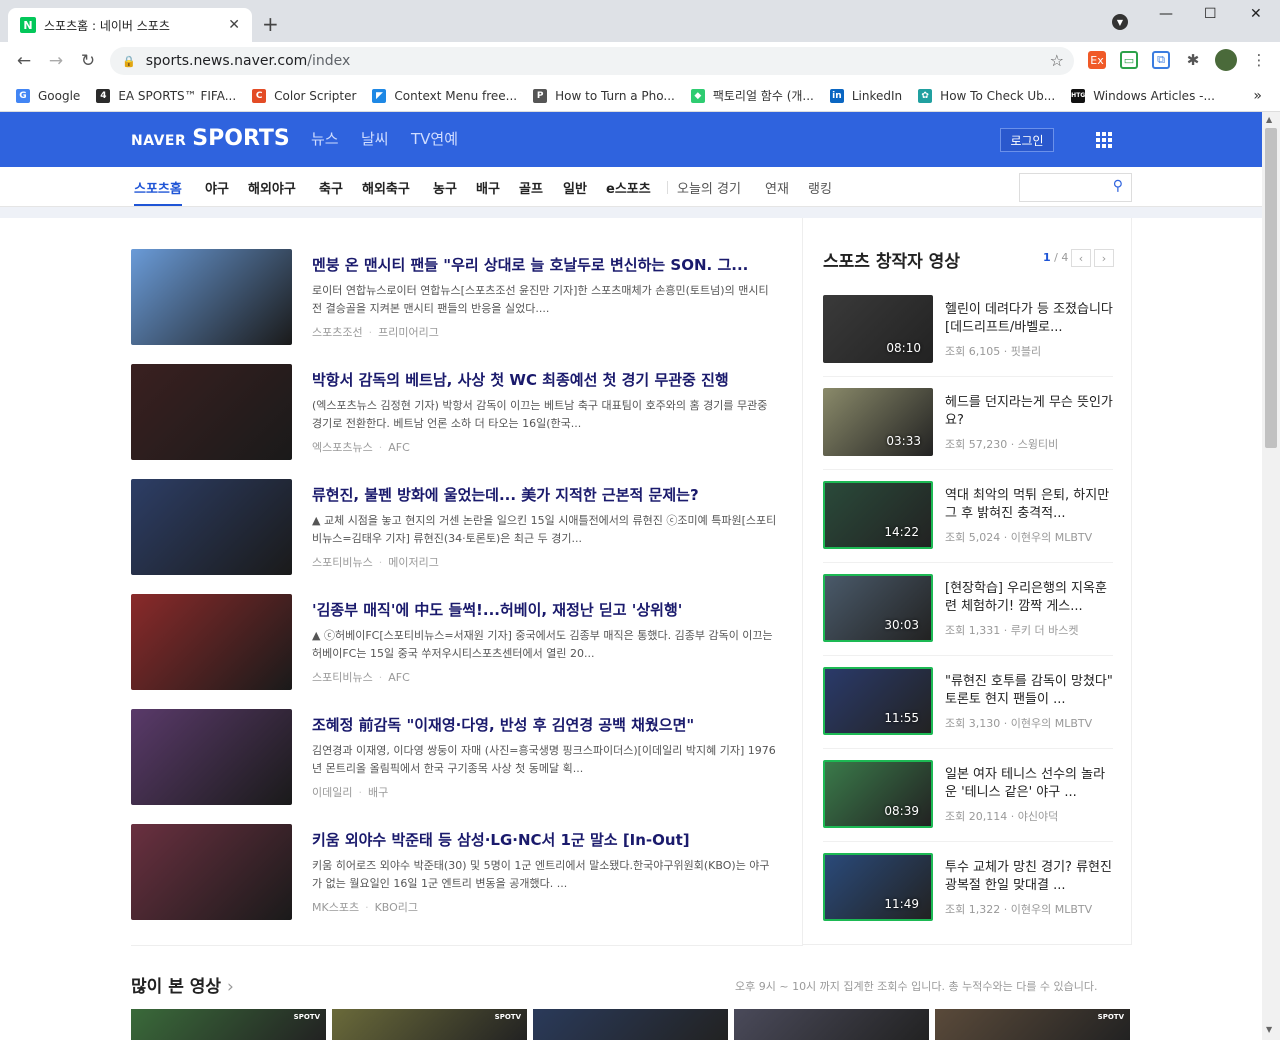 The height and width of the screenshot is (1040, 1280). What do you see at coordinates (434, 138) in the screenshot?
I see `gnb-link-tv: TV연예` at bounding box center [434, 138].